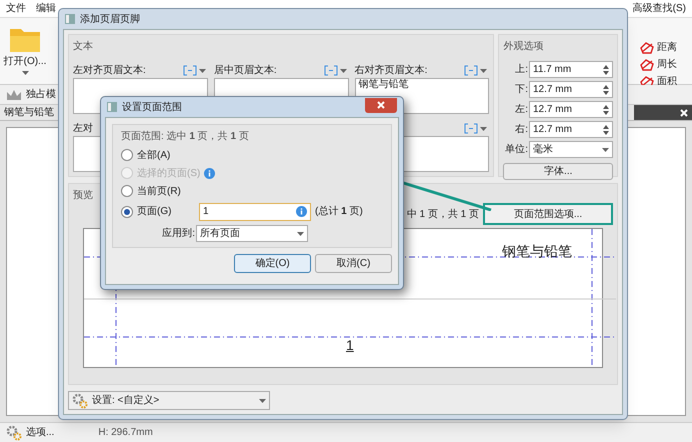 The image size is (692, 442). What do you see at coordinates (83, 47) in the screenshot?
I see `group-title: 文本` at bounding box center [83, 47].